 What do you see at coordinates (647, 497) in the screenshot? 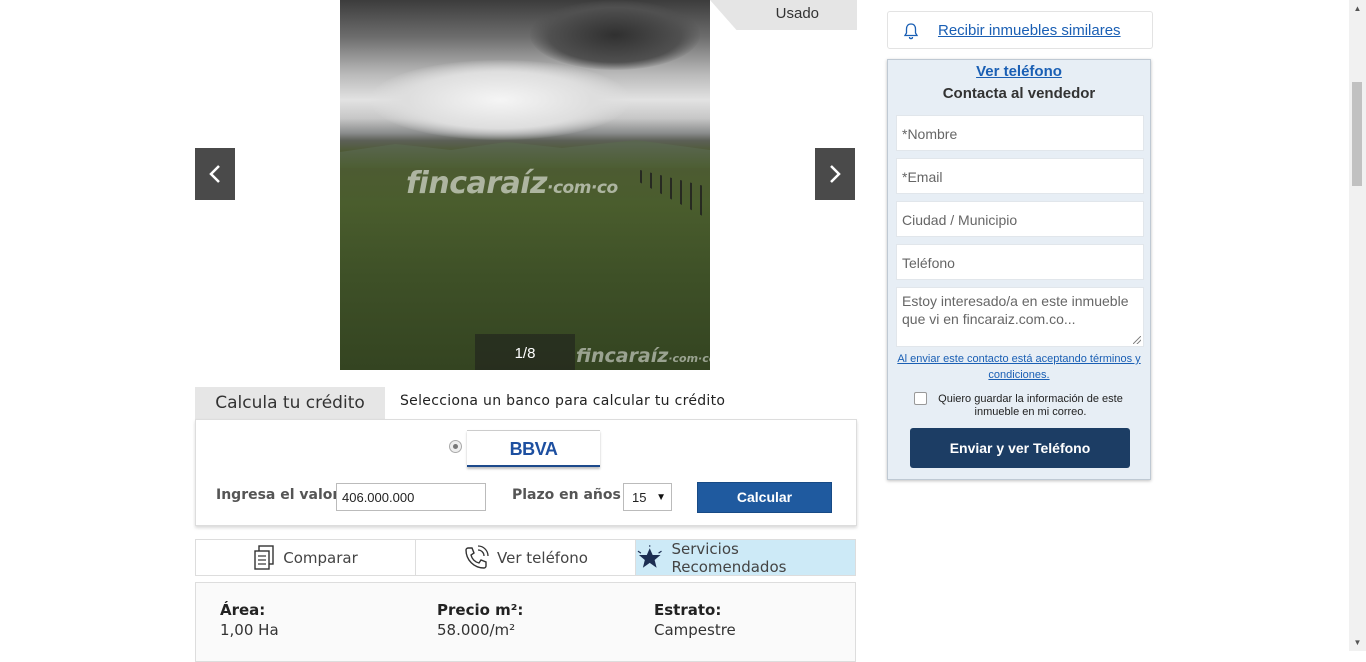
I see `term-select: 15 ▼` at bounding box center [647, 497].